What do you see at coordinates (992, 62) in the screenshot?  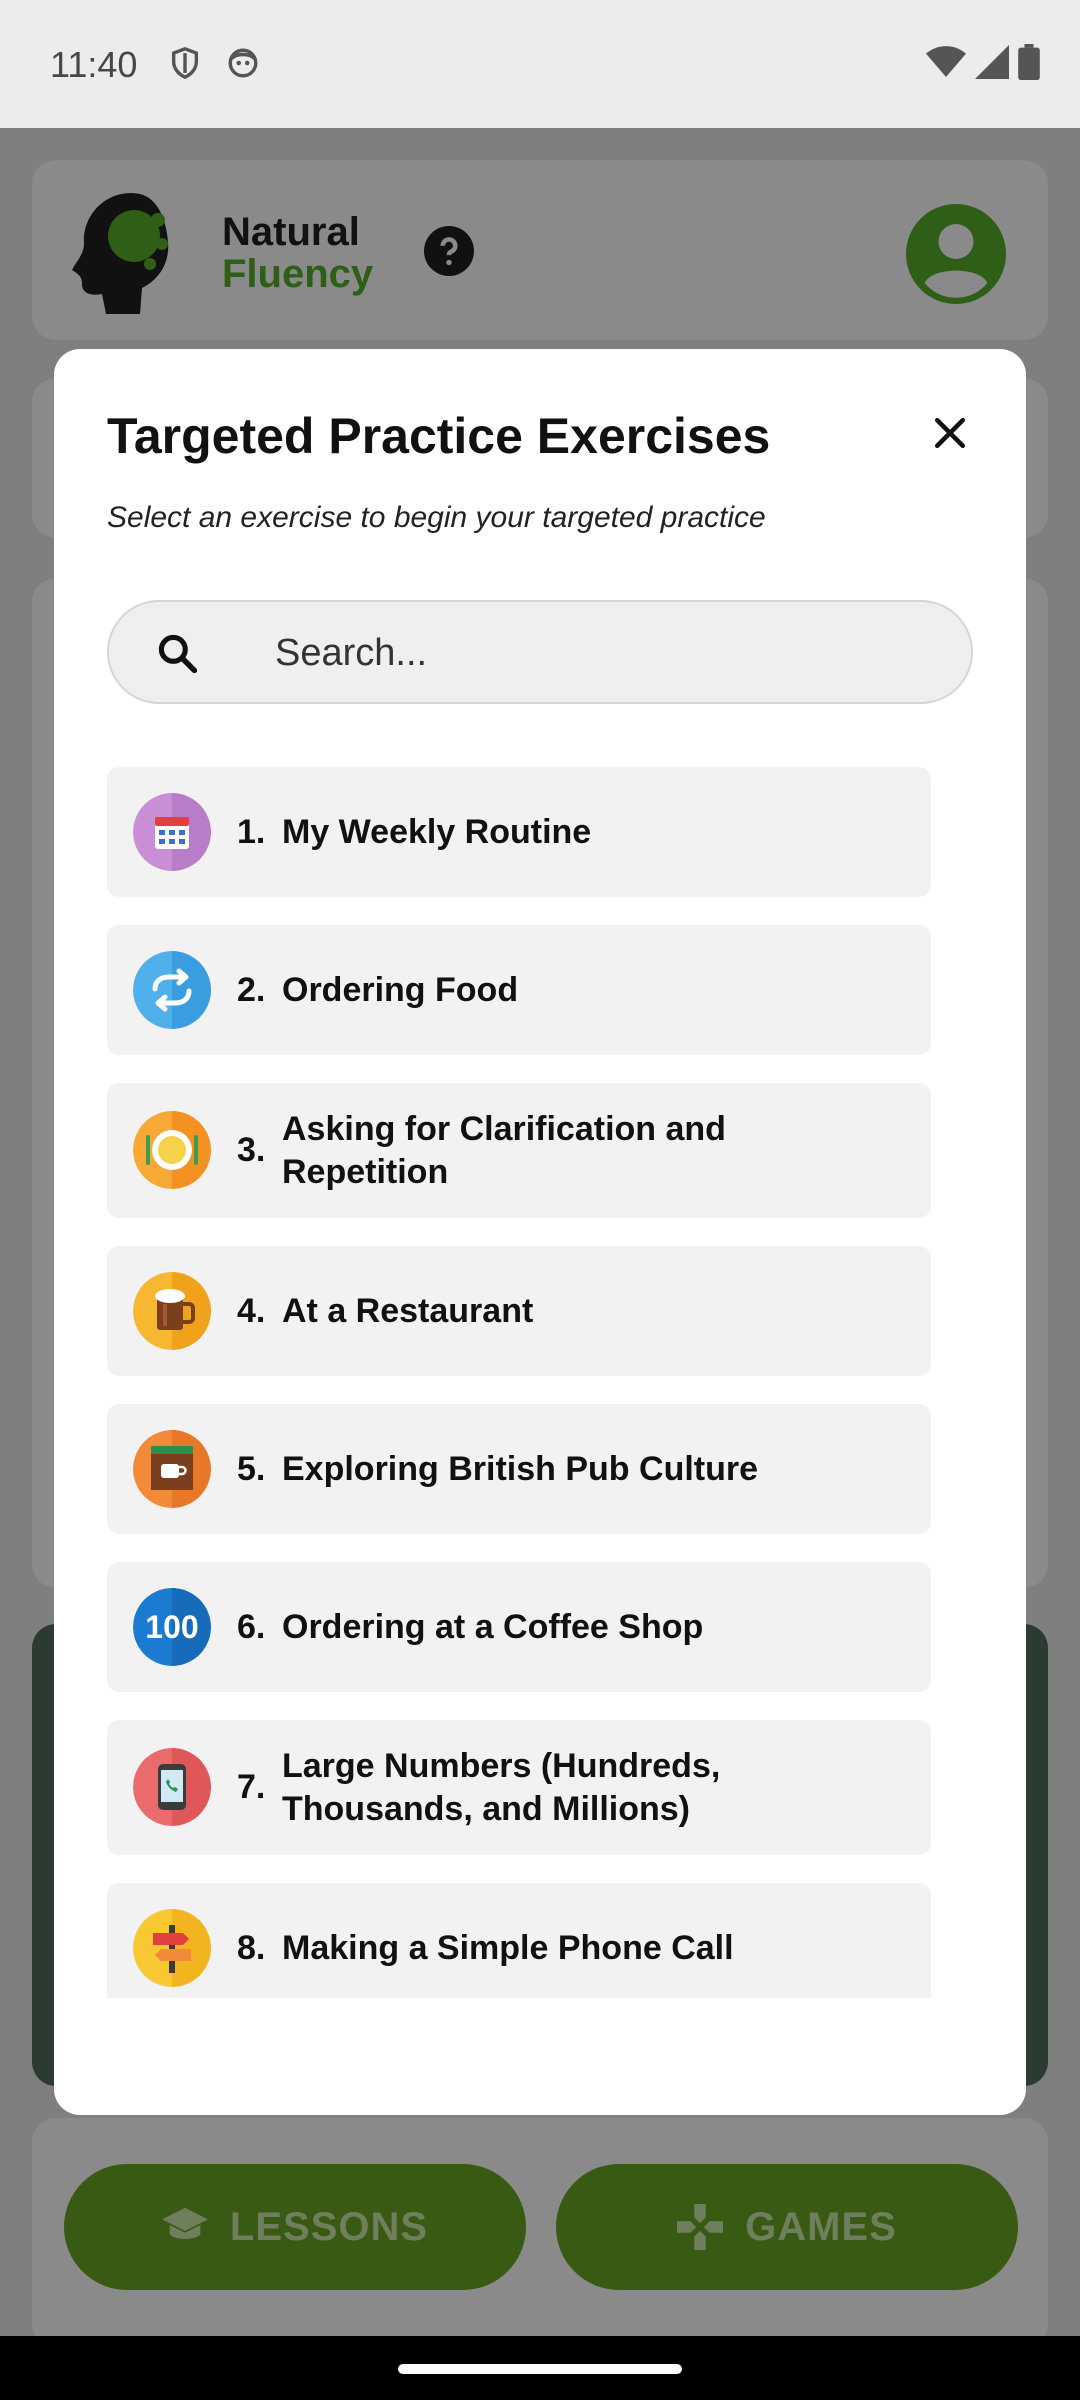 I see `cellular-icon` at bounding box center [992, 62].